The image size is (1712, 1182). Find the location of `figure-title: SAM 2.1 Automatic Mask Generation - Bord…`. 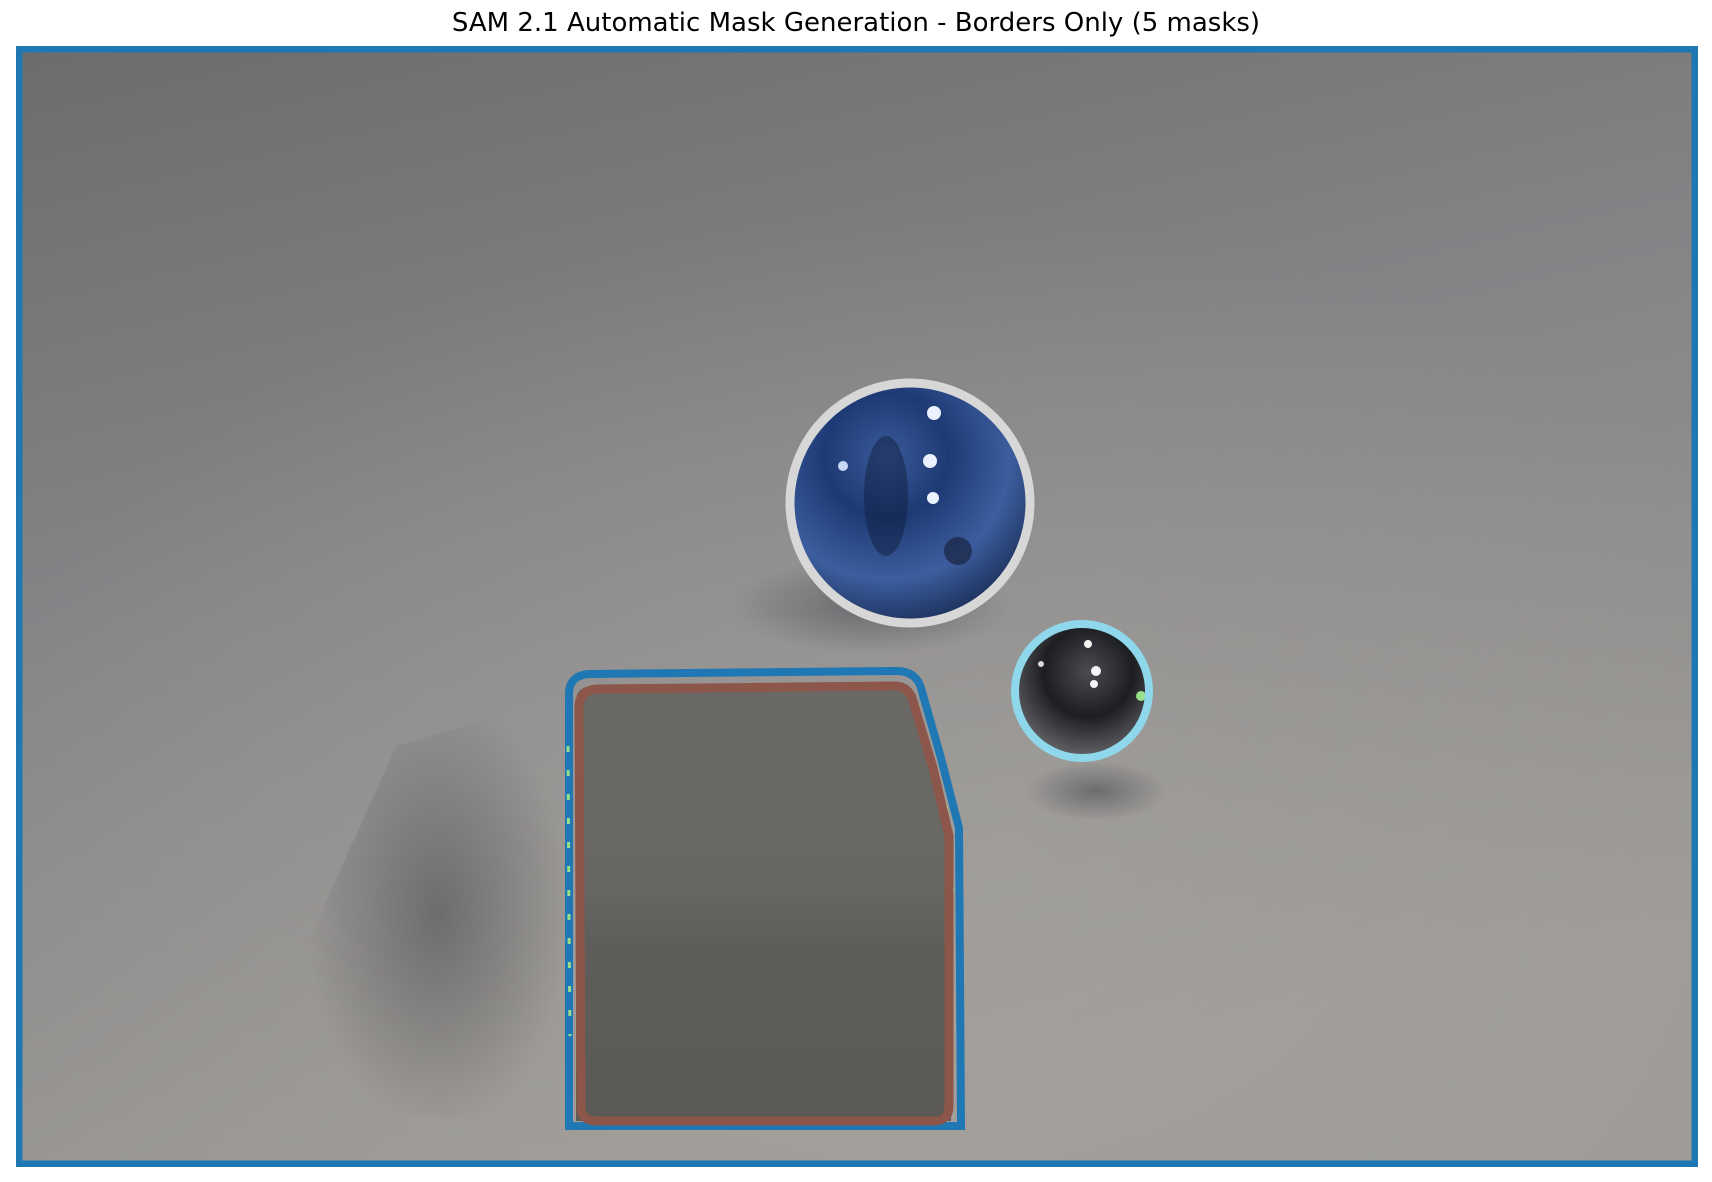

figure-title: SAM 2.1 Automatic Mask Generation - Bord… is located at coordinates (856, 23).